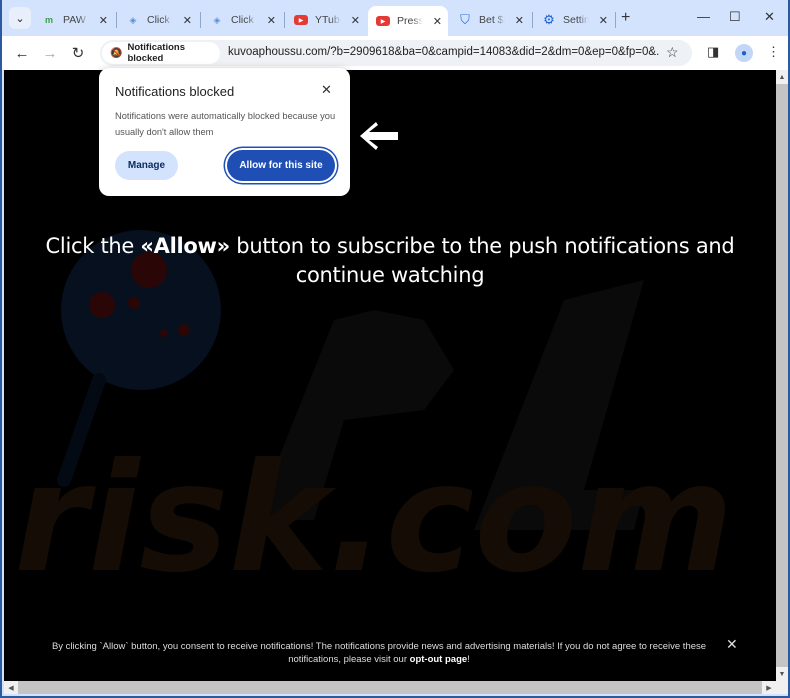 This screenshot has width=790, height=698. What do you see at coordinates (465, 19) in the screenshot?
I see `shield-icon: ⛉` at bounding box center [465, 19].